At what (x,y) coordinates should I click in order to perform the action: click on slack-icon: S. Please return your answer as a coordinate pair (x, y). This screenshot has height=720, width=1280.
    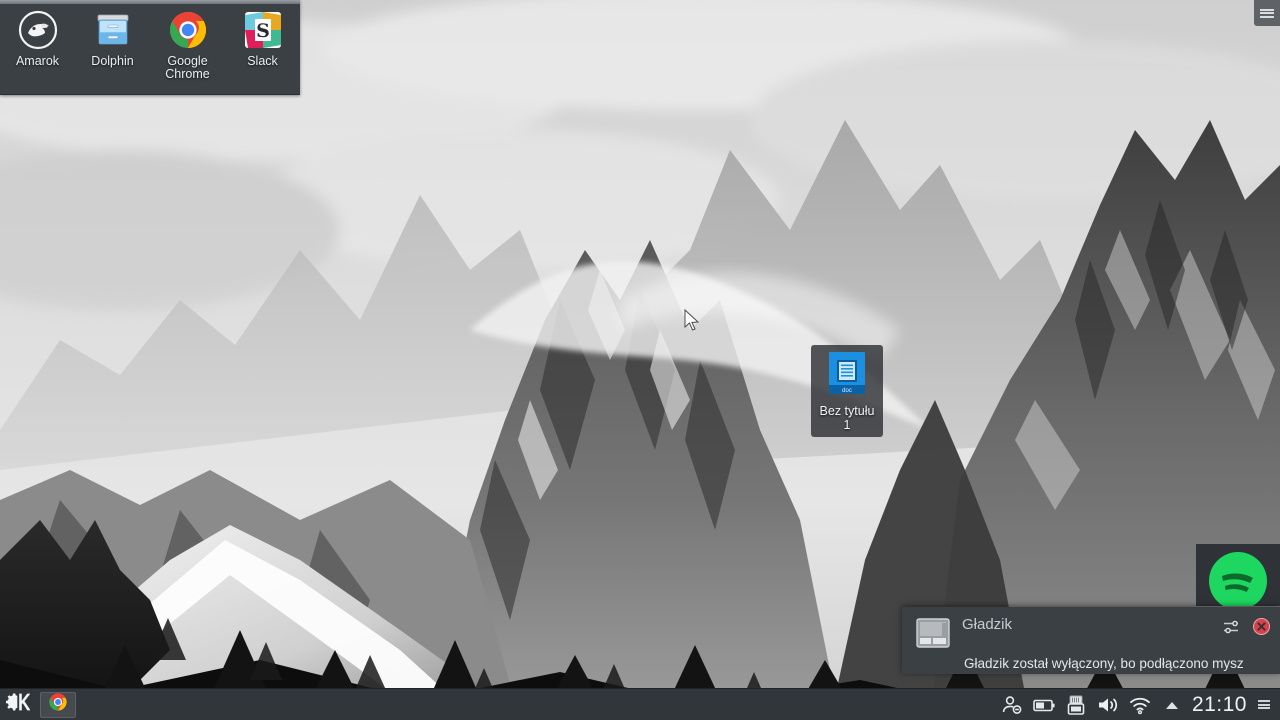
    Looking at the image, I should click on (263, 30).